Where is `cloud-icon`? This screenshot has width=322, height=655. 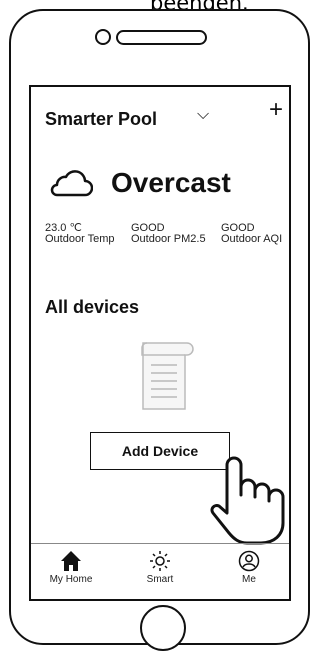
cloud-icon is located at coordinates (71, 183).